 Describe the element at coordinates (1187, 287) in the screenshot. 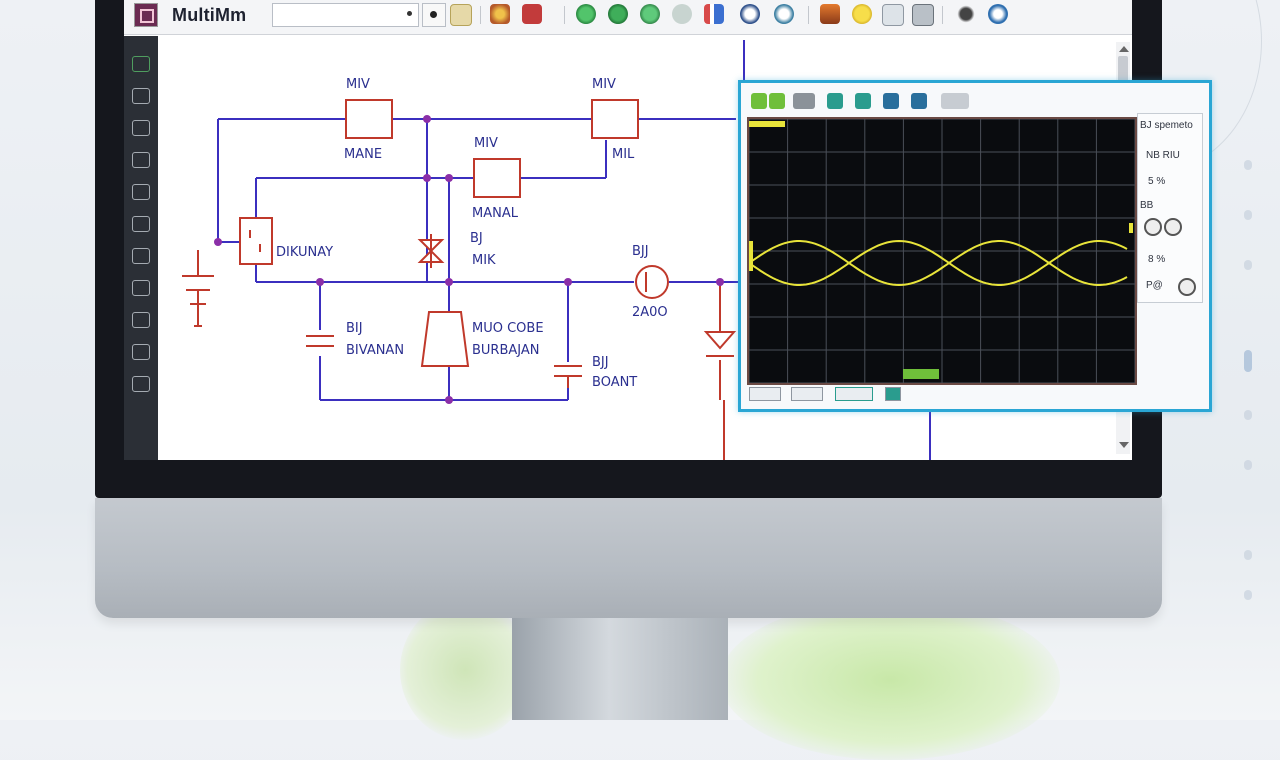

I see `trigger-knob` at that location.